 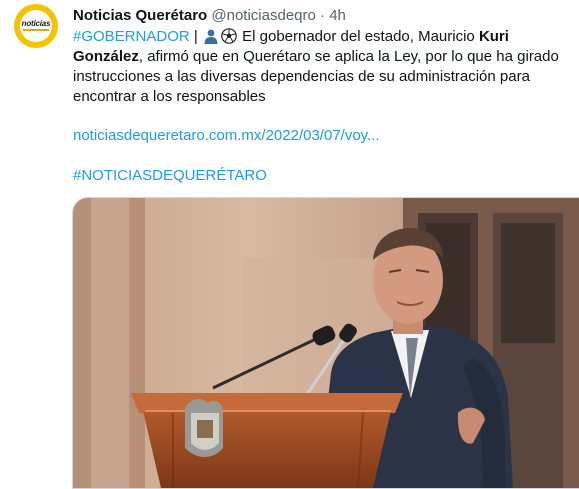 What do you see at coordinates (209, 16) in the screenshot?
I see `tweet-header: Noticias Querétaro @noticiasdeqro · 4h` at bounding box center [209, 16].